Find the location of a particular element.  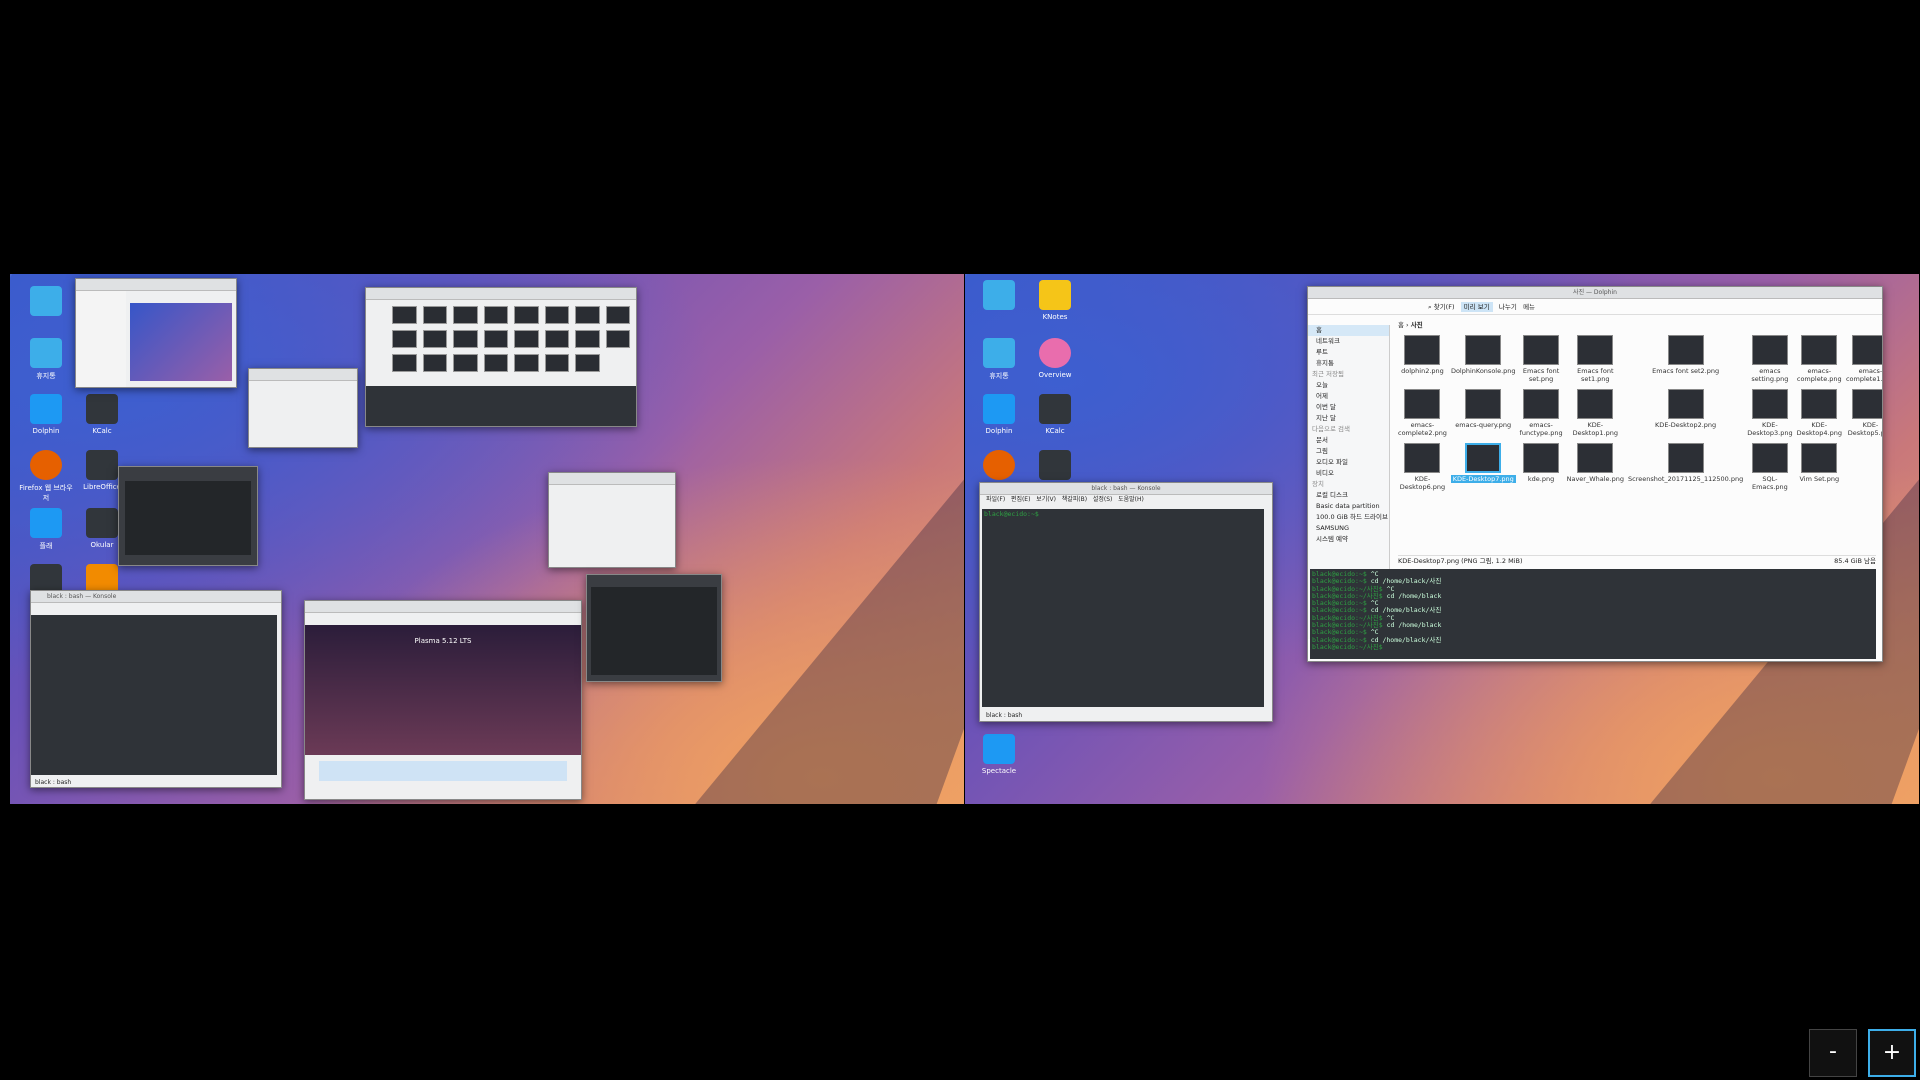

search-images: 그림 is located at coordinates (1348, 451).